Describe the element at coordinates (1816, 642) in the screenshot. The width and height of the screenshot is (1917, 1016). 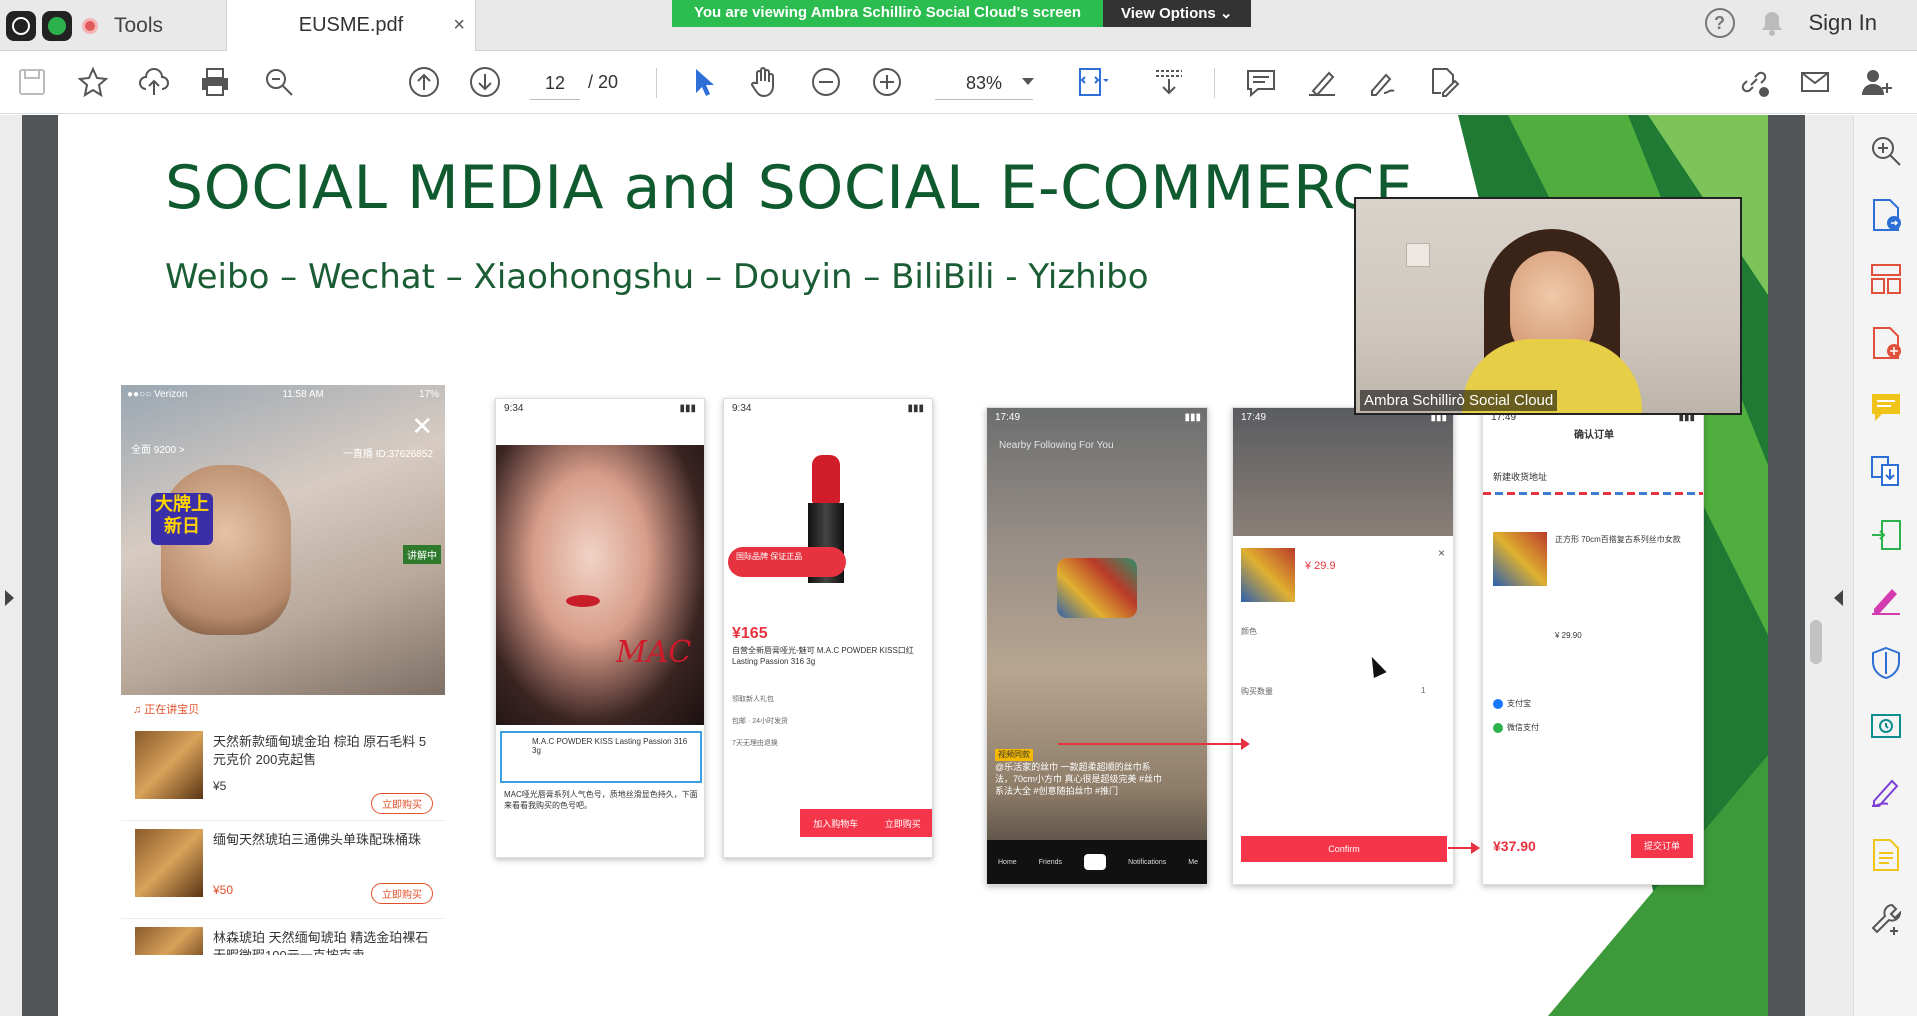
I see `scrollbar-thumb` at that location.